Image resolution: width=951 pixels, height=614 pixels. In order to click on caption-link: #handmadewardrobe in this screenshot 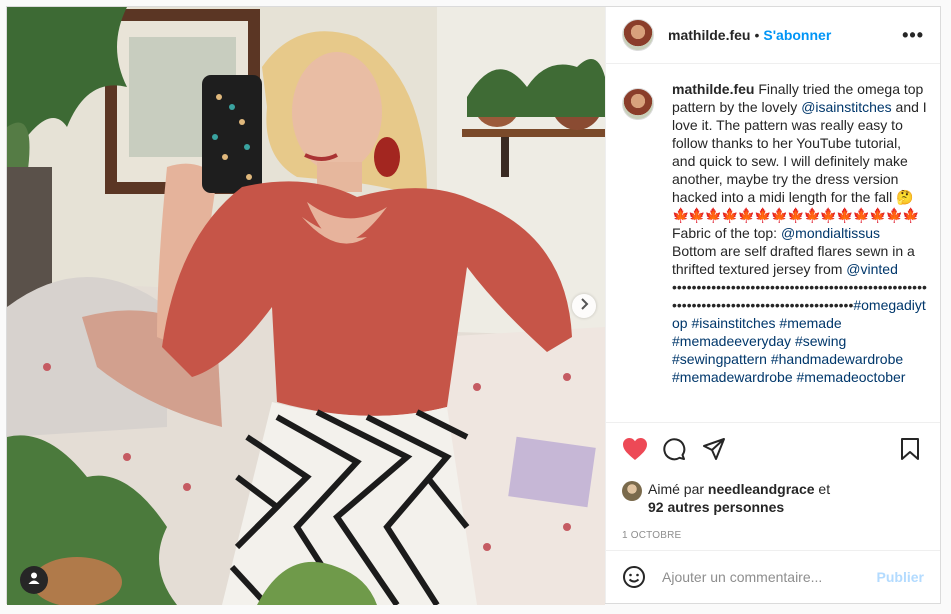, I will do `click(837, 359)`.